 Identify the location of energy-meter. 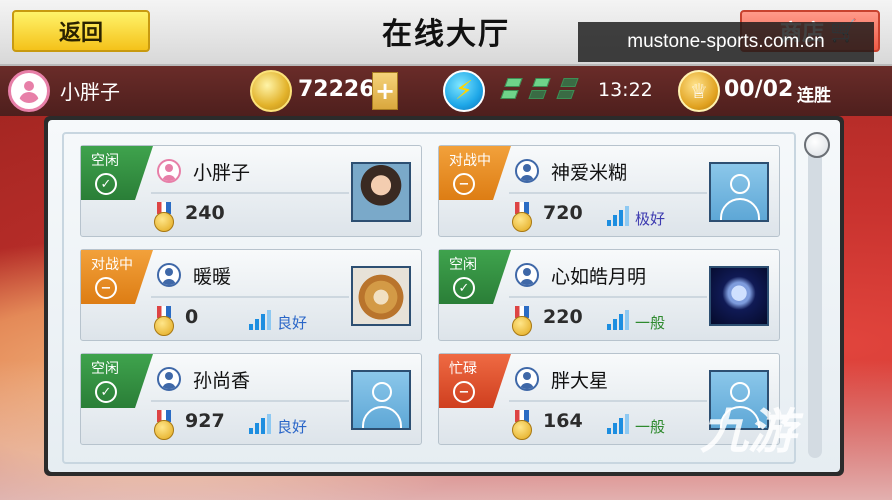
(543, 90).